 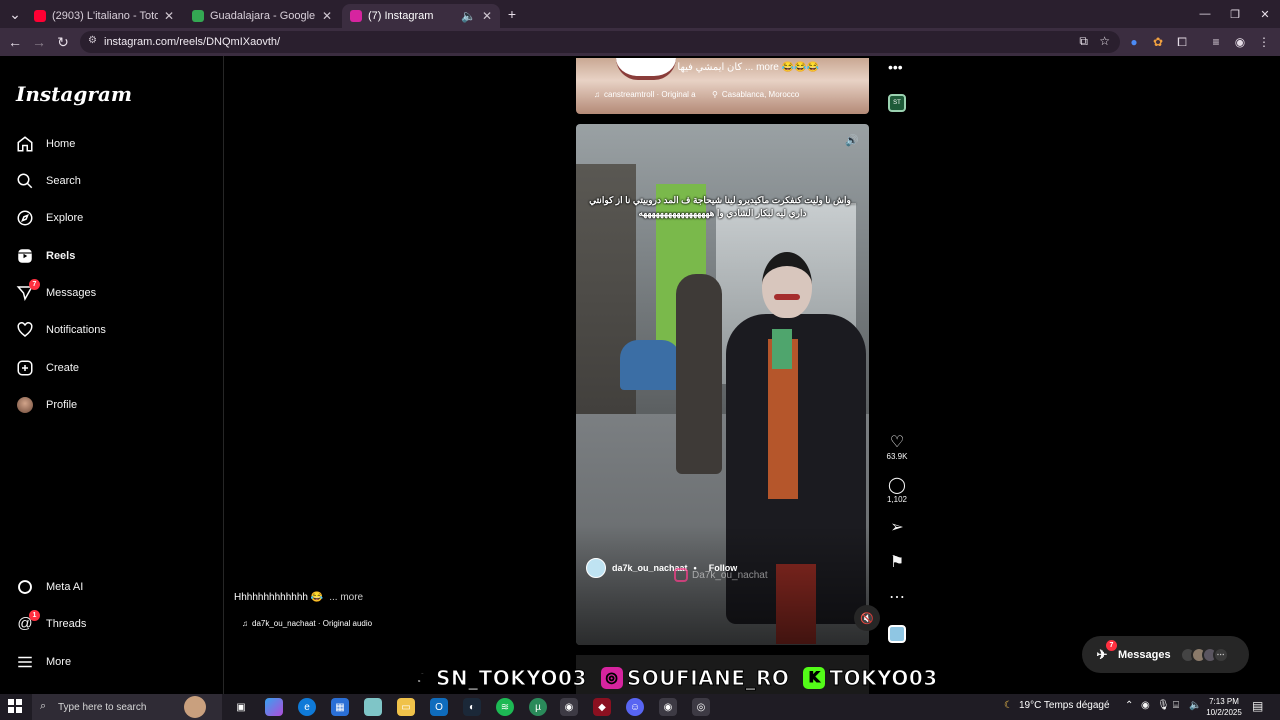 What do you see at coordinates (1083, 41) in the screenshot?
I see `install-app-icon: ⧉` at bounding box center [1083, 41].